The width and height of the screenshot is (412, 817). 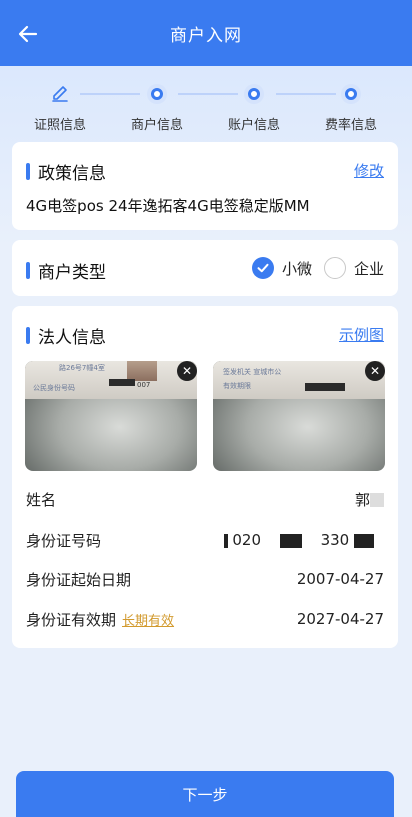 What do you see at coordinates (340, 619) in the screenshot?
I see `id-expiry-value: 2027-04-27` at bounding box center [340, 619].